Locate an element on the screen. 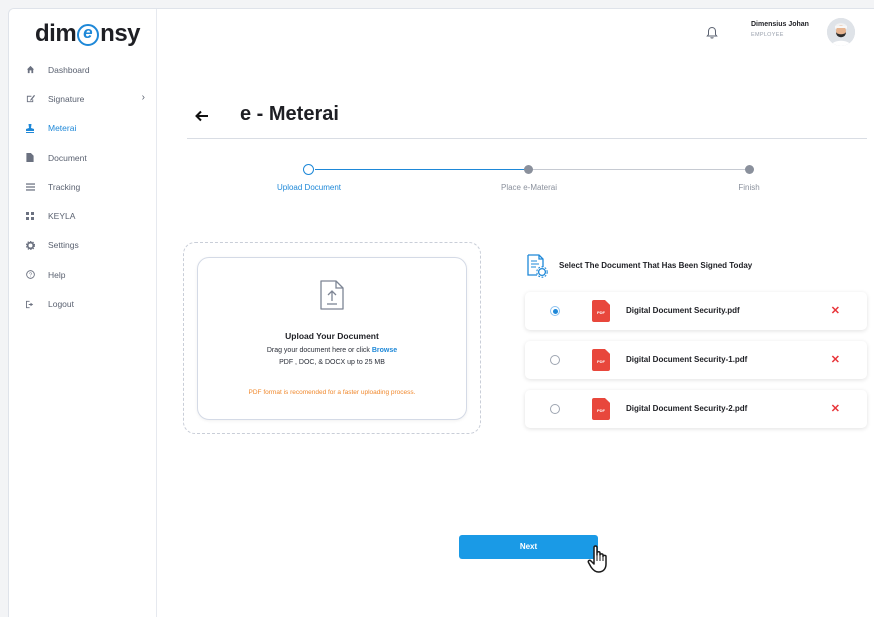 This screenshot has width=874, height=617. document-name: Digital Document Security.pdf is located at coordinates (683, 310).